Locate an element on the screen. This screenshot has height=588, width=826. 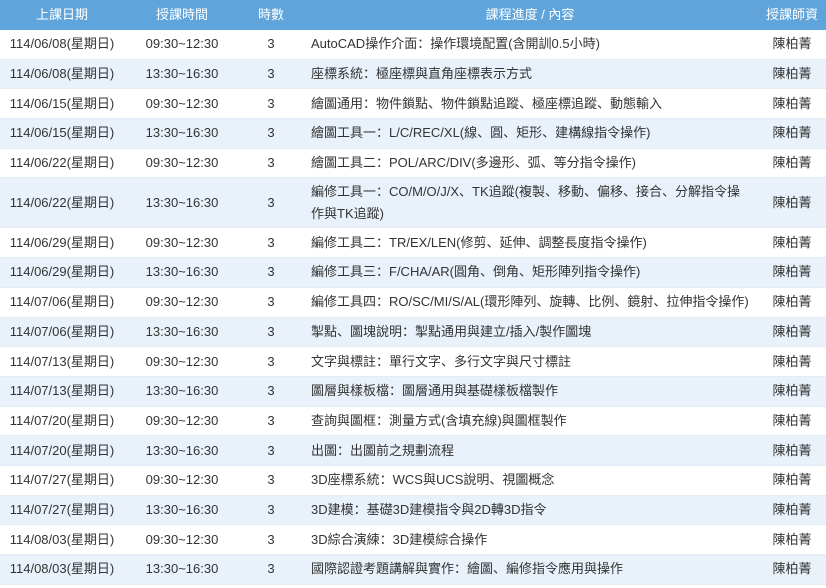
column-header-content: 課程進度 / 內容 is located at coordinates (530, 14).